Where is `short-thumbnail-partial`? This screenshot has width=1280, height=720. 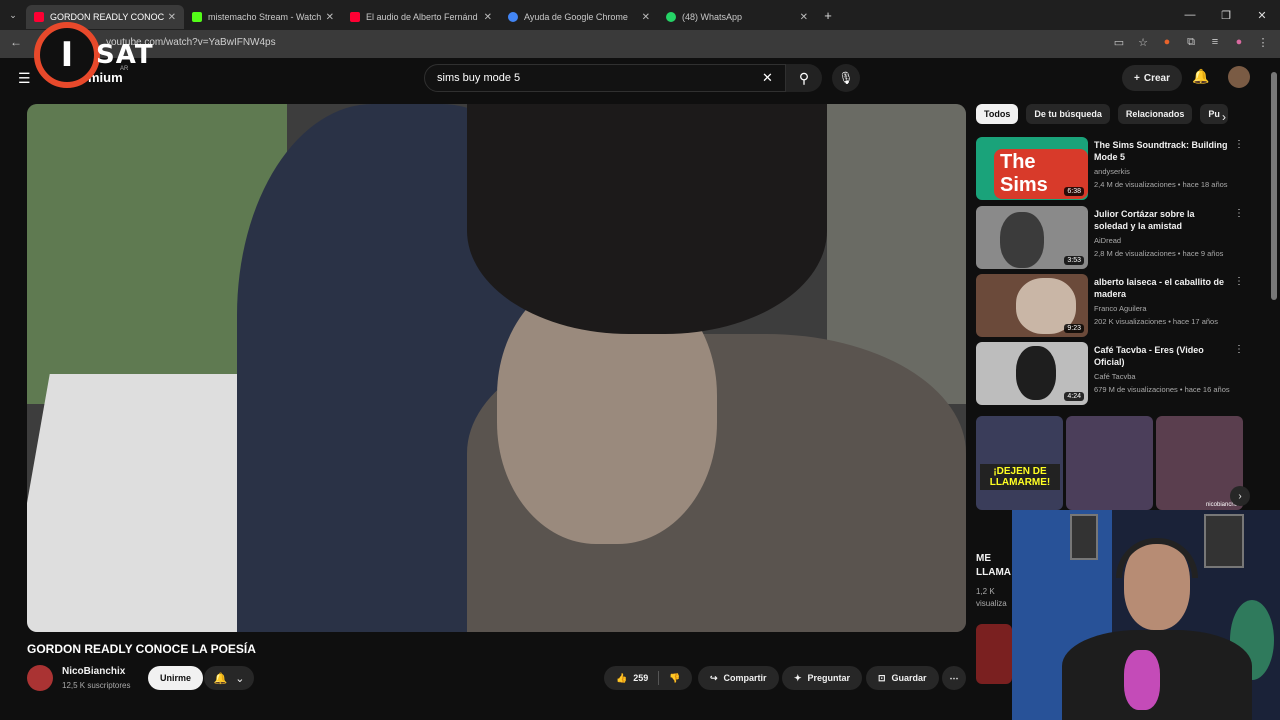 short-thumbnail-partial is located at coordinates (994, 654).